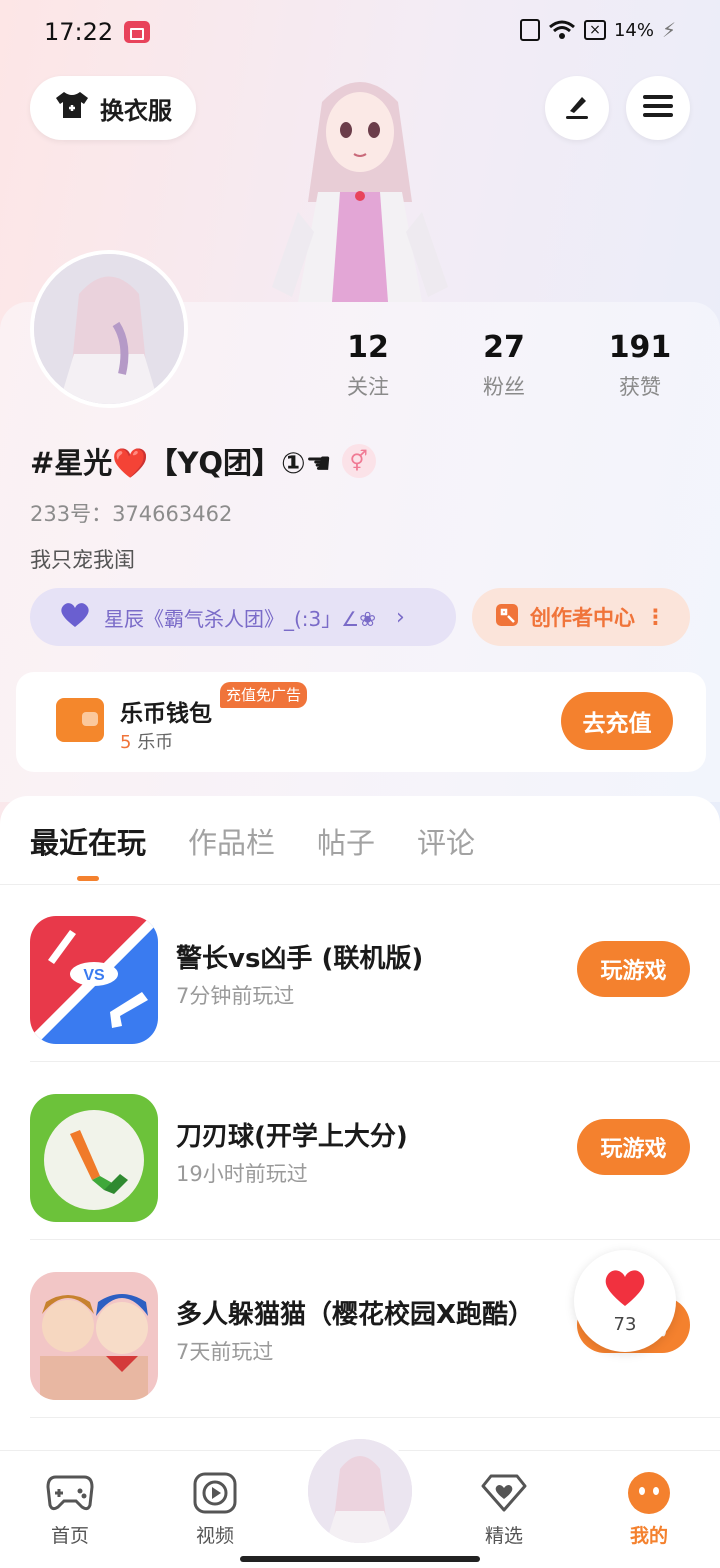 The height and width of the screenshot is (1568, 720). I want to click on recharge-button: 去充值, so click(617, 721).